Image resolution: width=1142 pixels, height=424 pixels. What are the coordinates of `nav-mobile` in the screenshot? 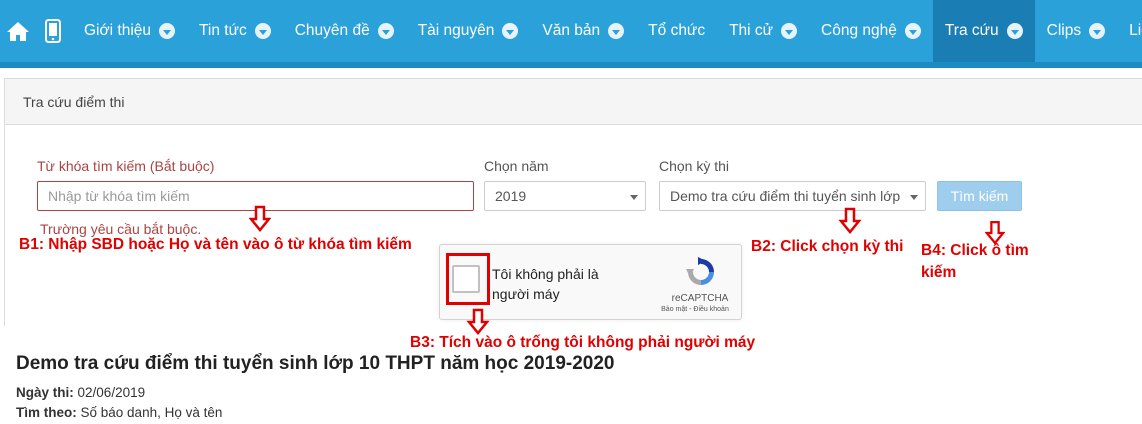 It's located at (53, 31).